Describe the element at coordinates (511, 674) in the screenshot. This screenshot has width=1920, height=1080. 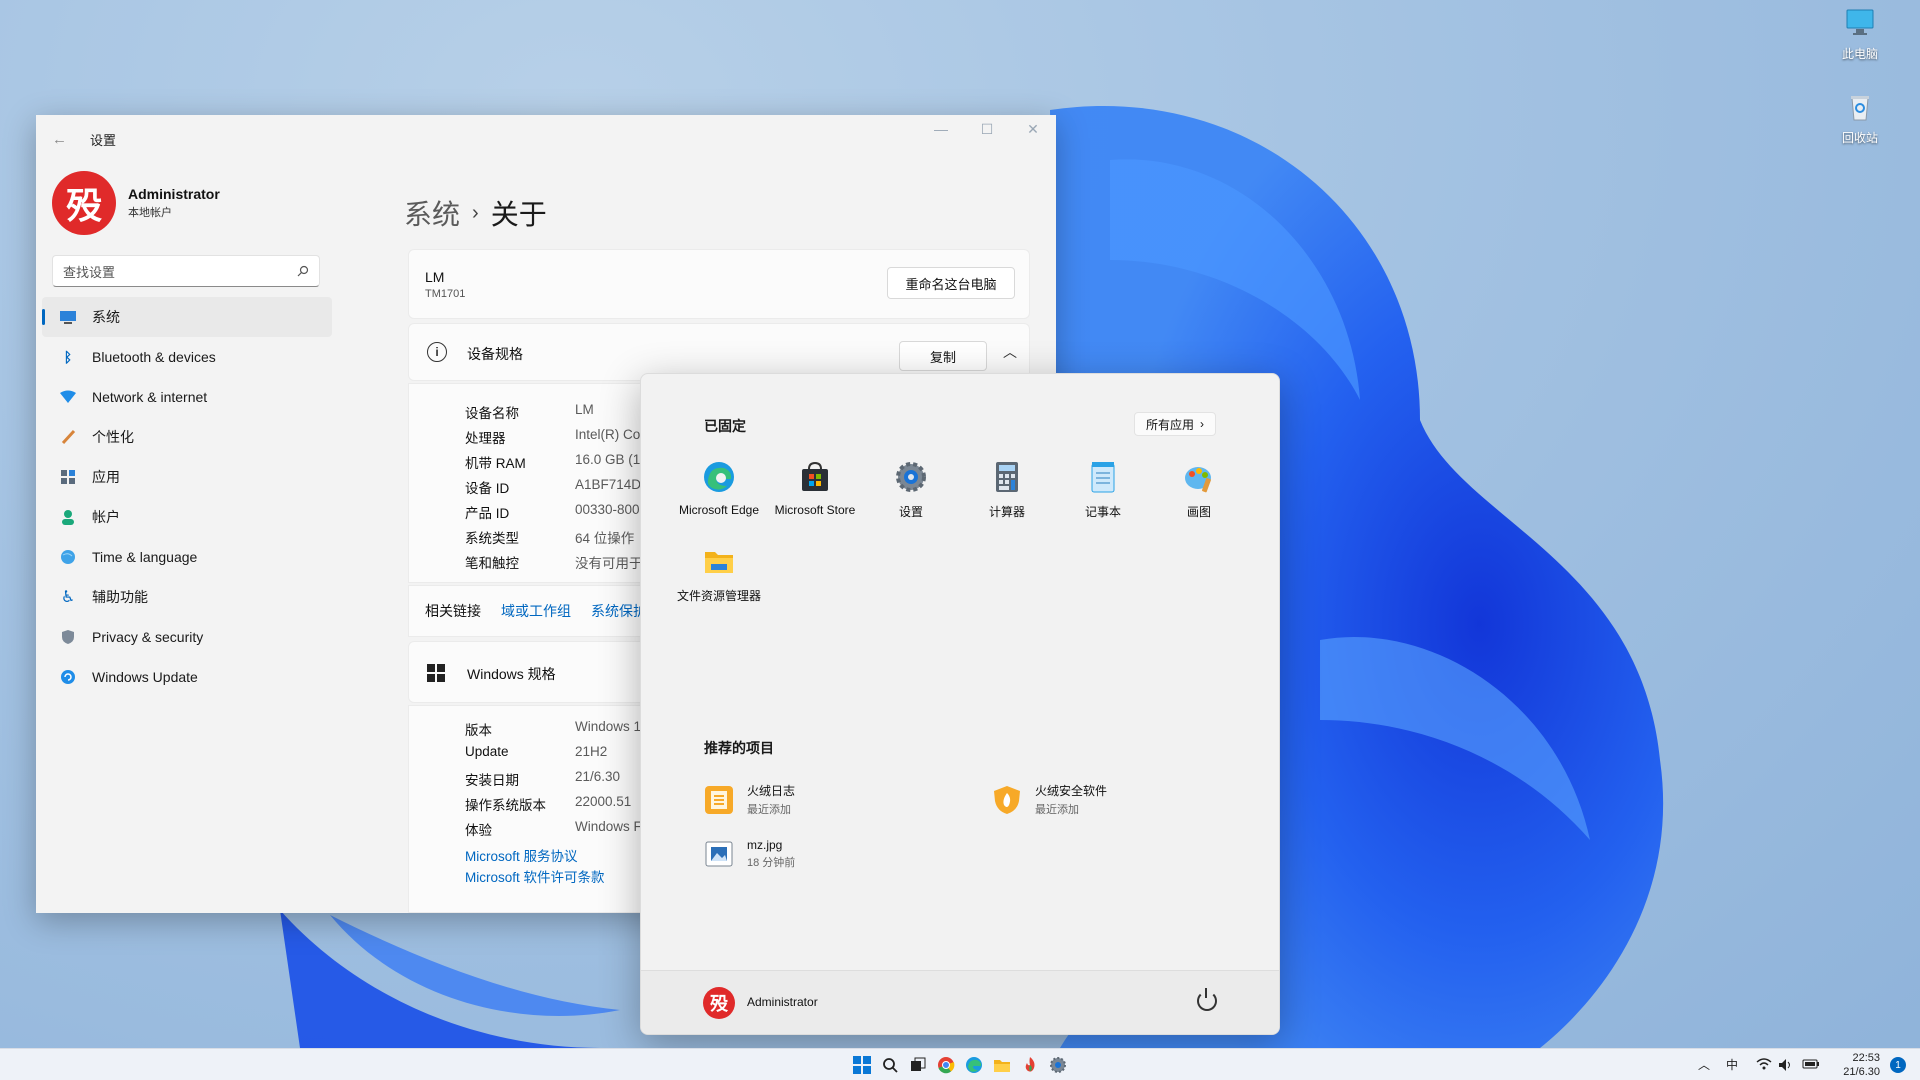
I see `windows-spec-title: Windows 规格` at that location.